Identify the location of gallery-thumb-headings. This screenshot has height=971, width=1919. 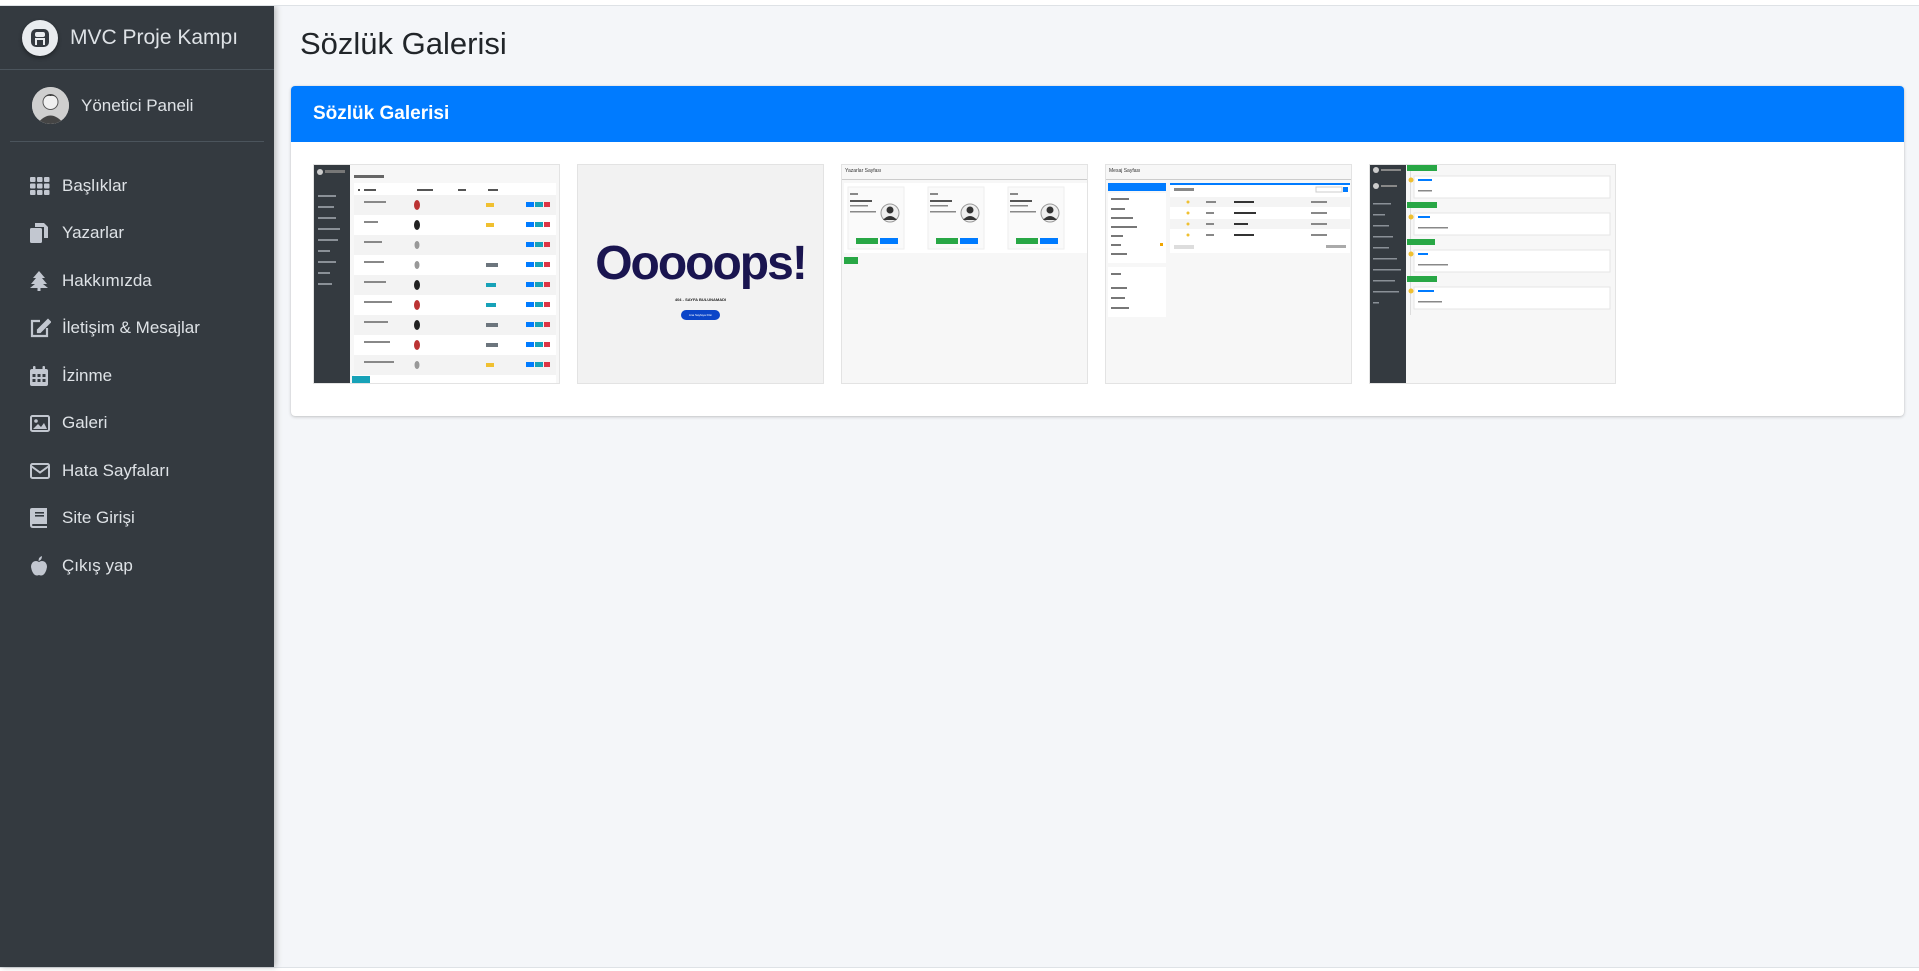
(436, 274).